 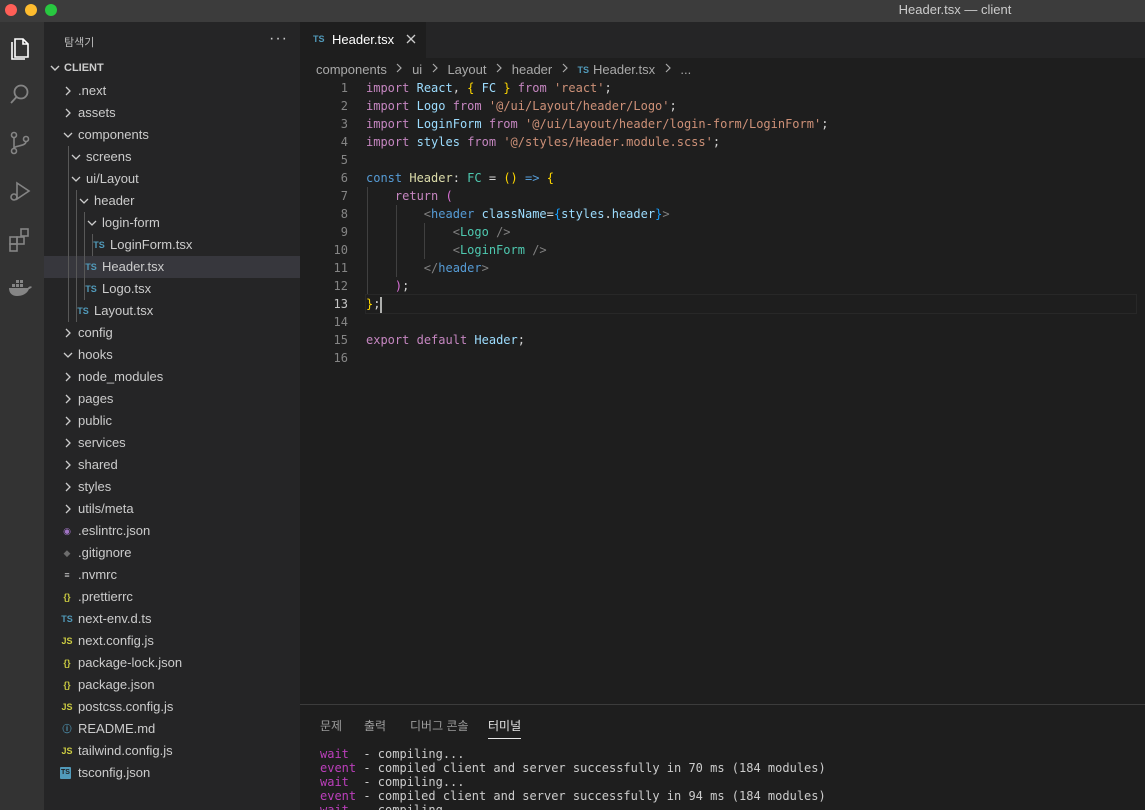 What do you see at coordinates (172, 597) in the screenshot?
I see `tree-file: {} .prettierrc` at bounding box center [172, 597].